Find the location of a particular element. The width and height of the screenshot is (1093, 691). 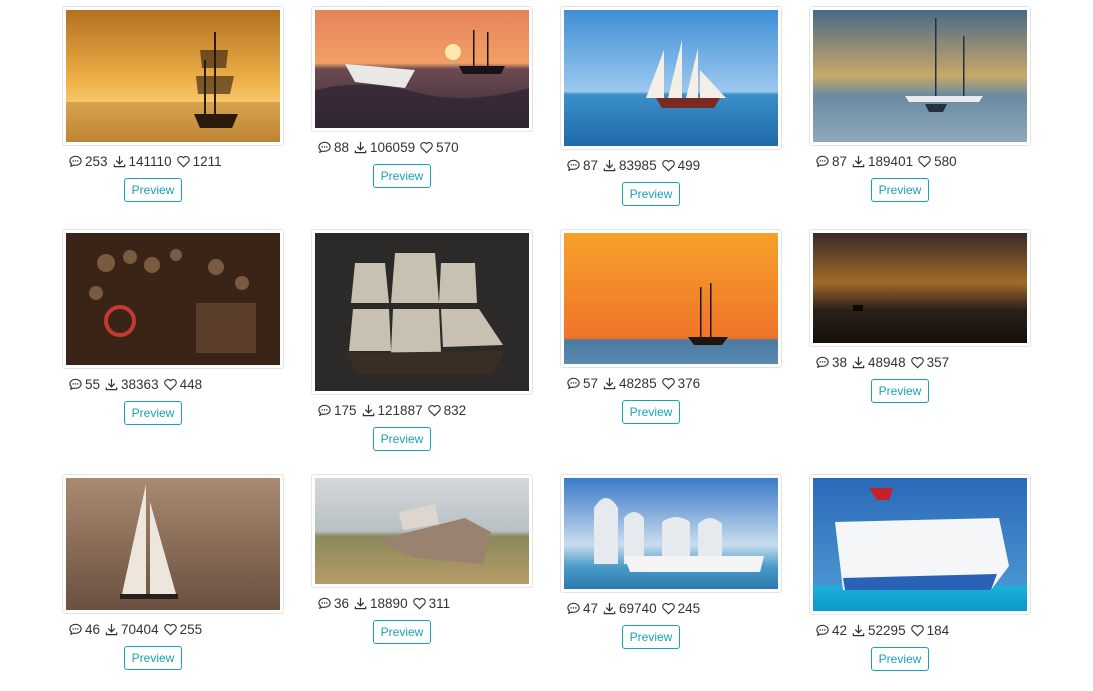

sailboat-blue-sea-image is located at coordinates (671, 78).